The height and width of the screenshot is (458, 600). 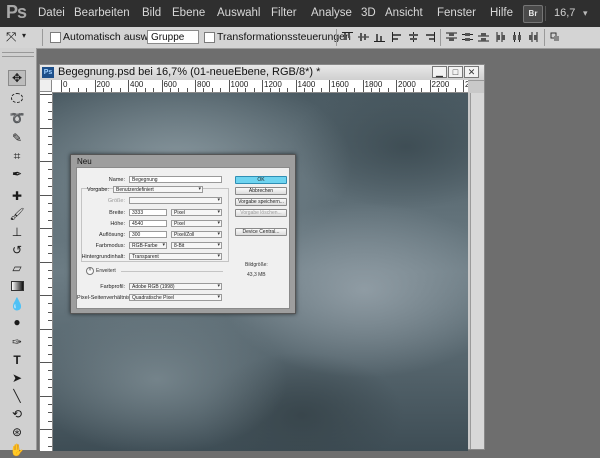 What do you see at coordinates (471, 72) in the screenshot?
I see `close-icon: ✕` at bounding box center [471, 72].